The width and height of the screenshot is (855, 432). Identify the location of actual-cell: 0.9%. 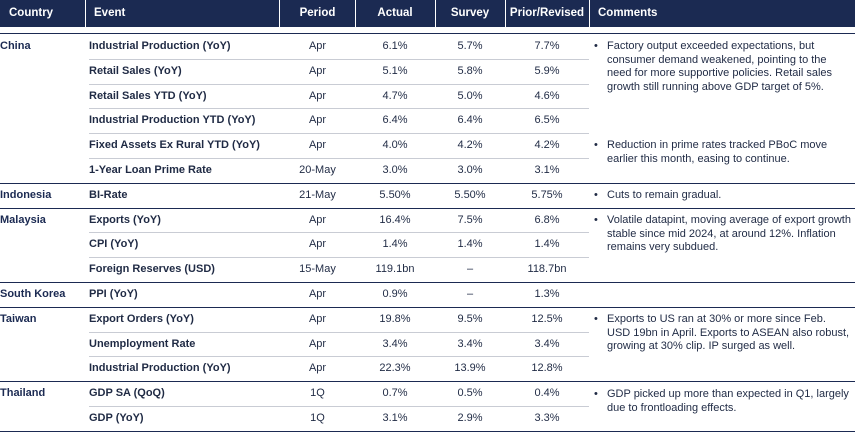
(395, 294).